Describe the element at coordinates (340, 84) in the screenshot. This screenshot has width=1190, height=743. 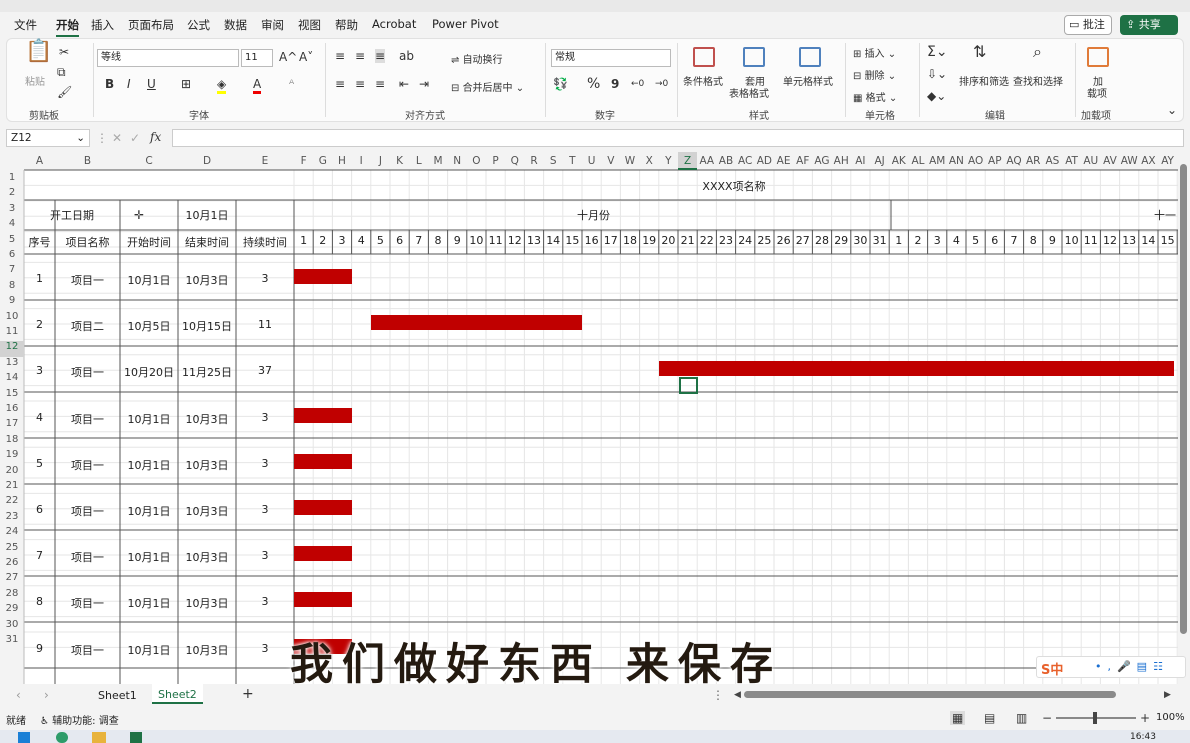
I see `align-left-icon: ≡` at that location.